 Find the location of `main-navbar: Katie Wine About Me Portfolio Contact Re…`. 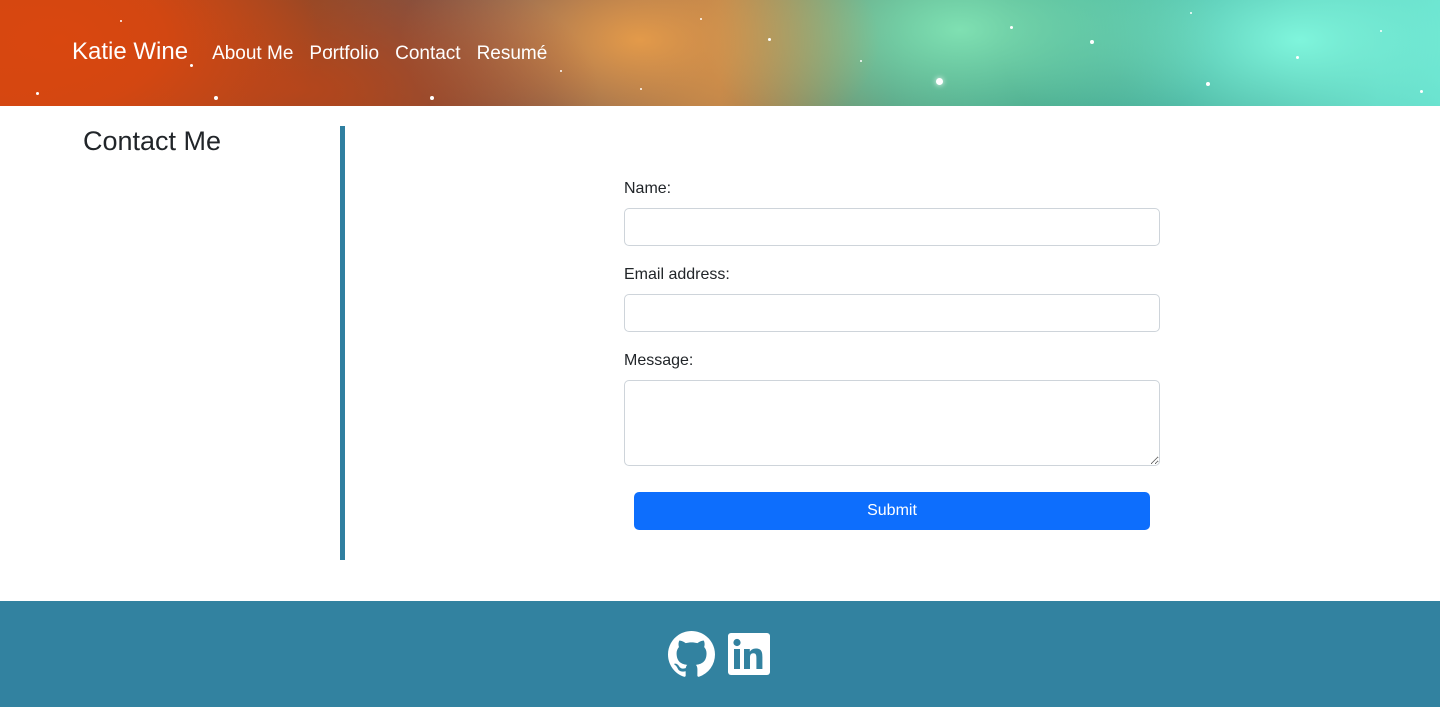

main-navbar: Katie Wine About Me Portfolio Contact Re… is located at coordinates (317, 52).